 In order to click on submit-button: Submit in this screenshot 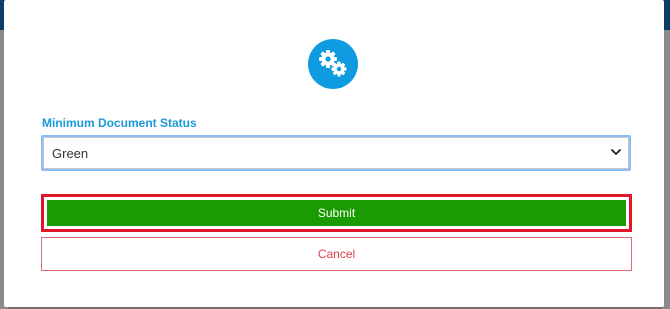, I will do `click(336, 213)`.